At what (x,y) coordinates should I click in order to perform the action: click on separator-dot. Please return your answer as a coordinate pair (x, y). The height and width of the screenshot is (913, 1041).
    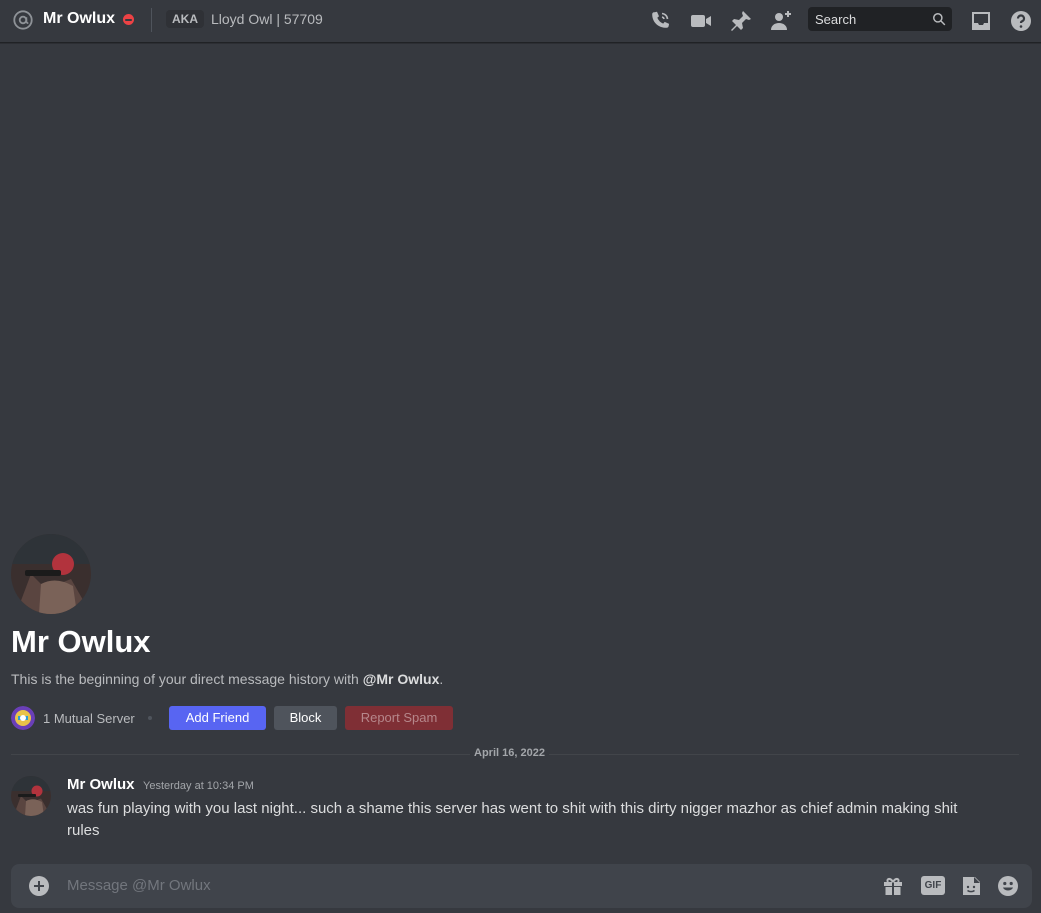
    Looking at the image, I should click on (150, 718).